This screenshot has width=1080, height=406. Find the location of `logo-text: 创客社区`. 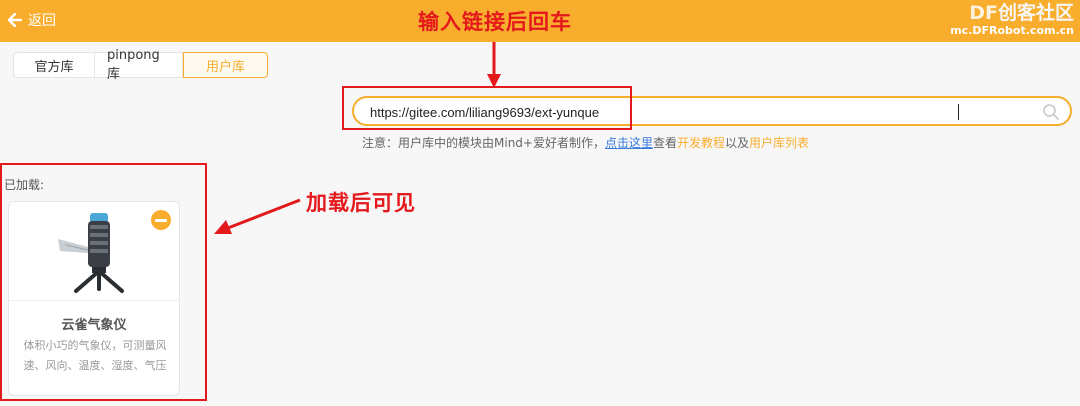

logo-text: 创客社区 is located at coordinates (1035, 13).